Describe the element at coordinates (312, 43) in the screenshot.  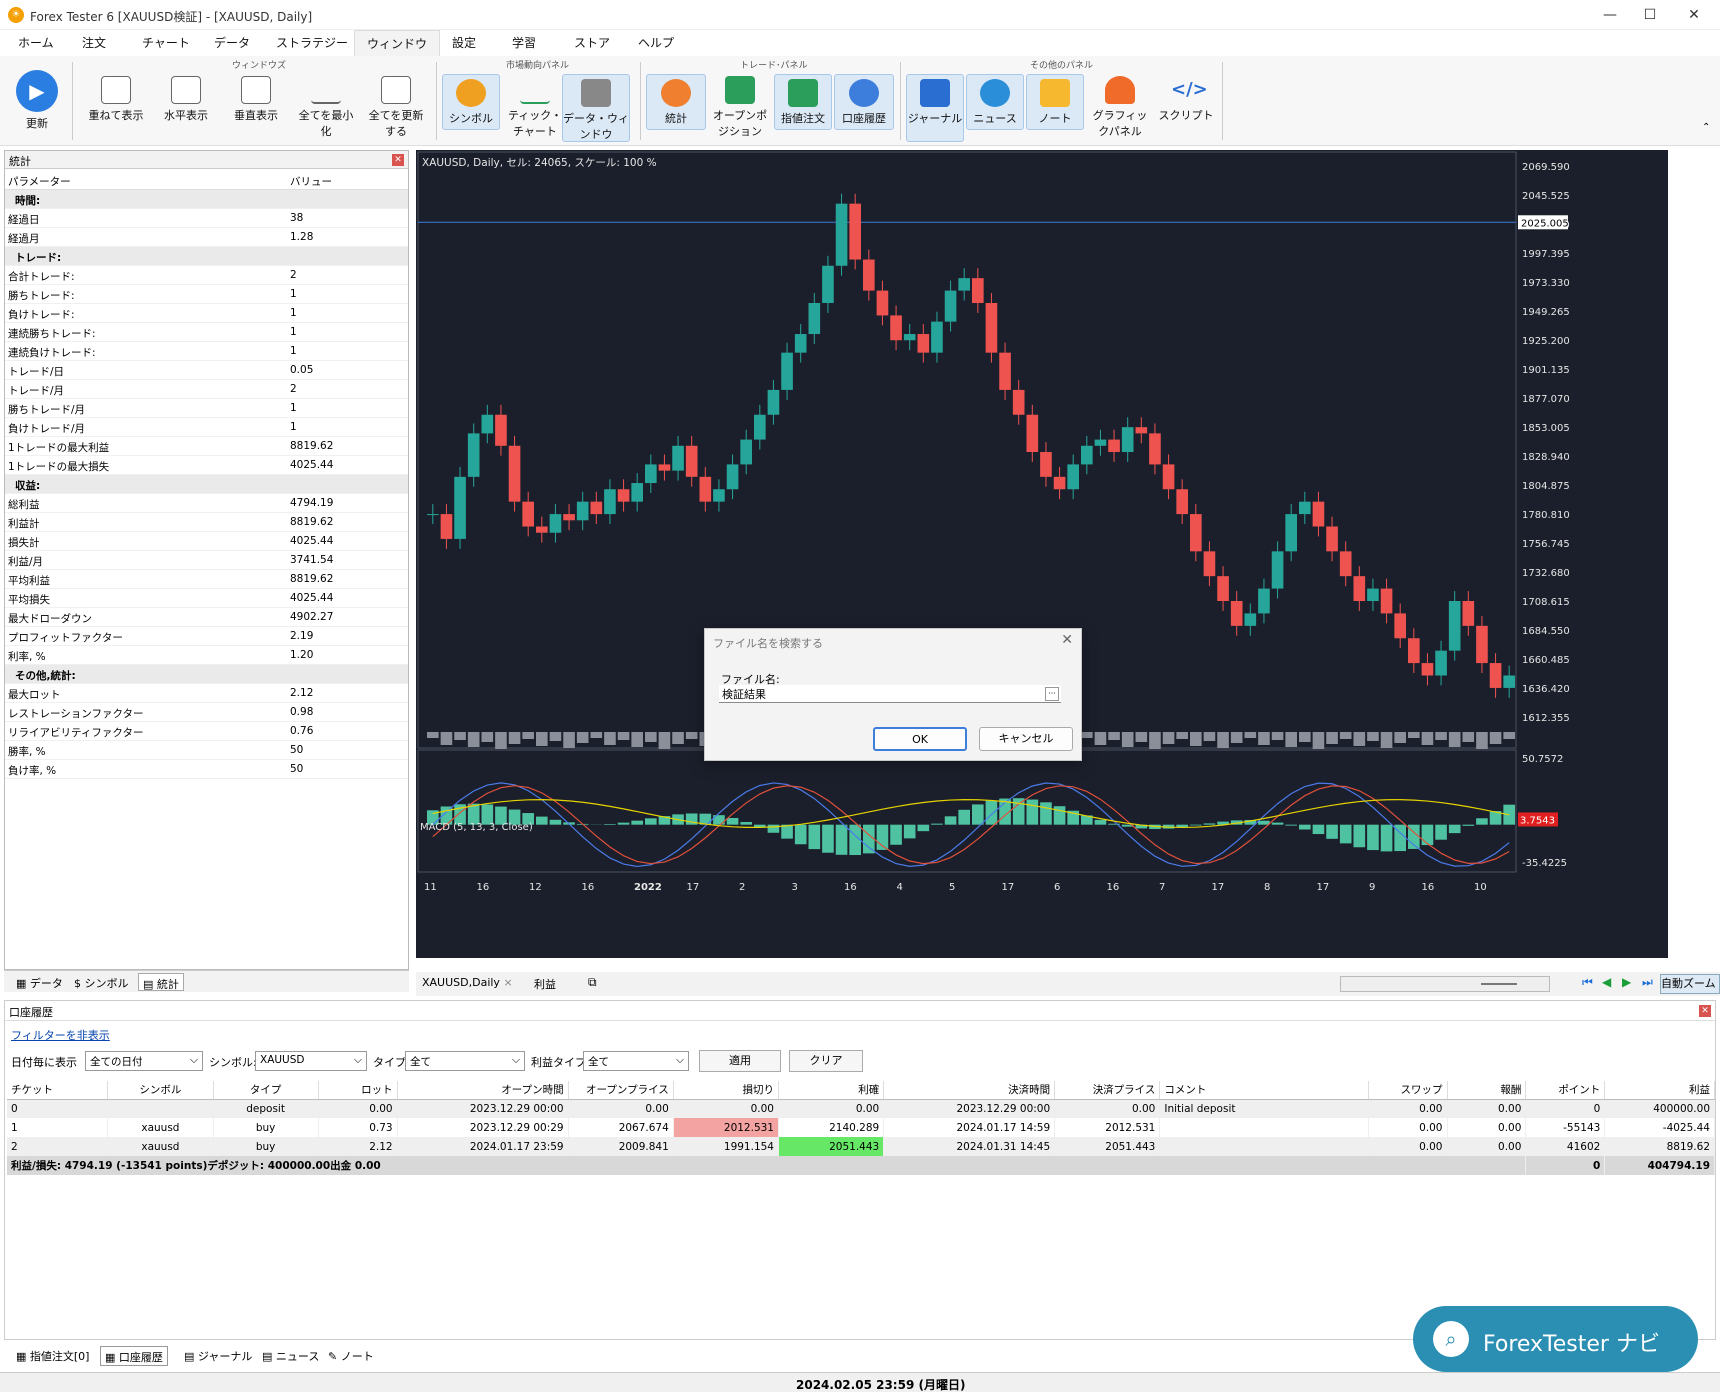
I see `menu-strategy: ストラテジー` at that location.